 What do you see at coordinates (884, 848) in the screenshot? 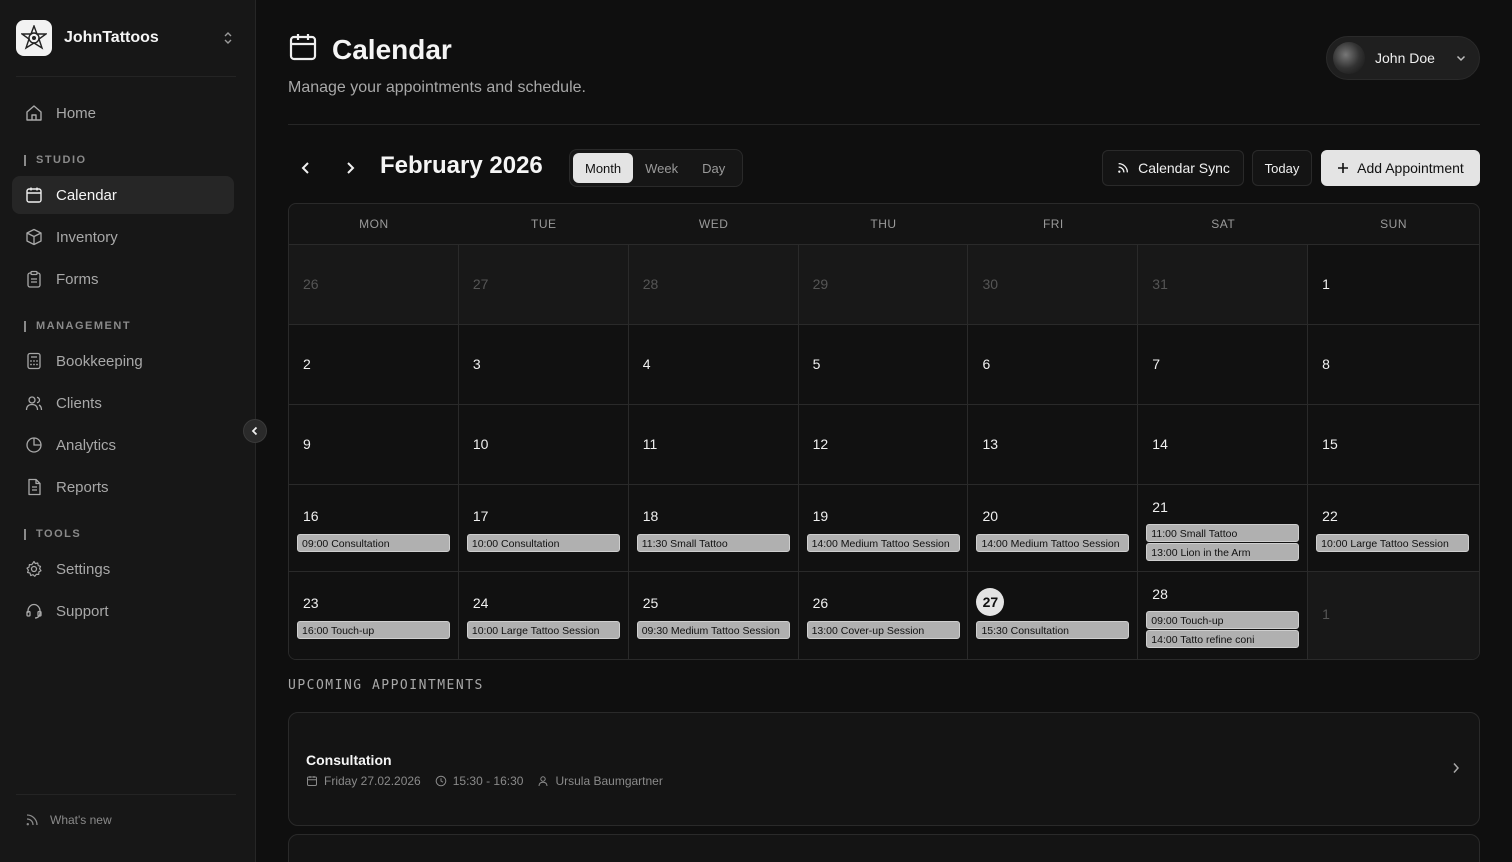
I see `appointment-card` at bounding box center [884, 848].